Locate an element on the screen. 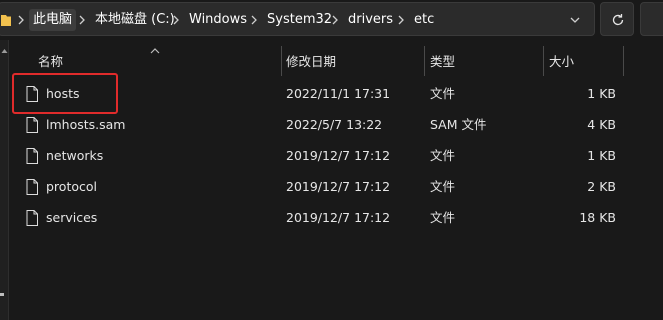 The height and width of the screenshot is (320, 663). column-header-name: 名称 is located at coordinates (50, 62).